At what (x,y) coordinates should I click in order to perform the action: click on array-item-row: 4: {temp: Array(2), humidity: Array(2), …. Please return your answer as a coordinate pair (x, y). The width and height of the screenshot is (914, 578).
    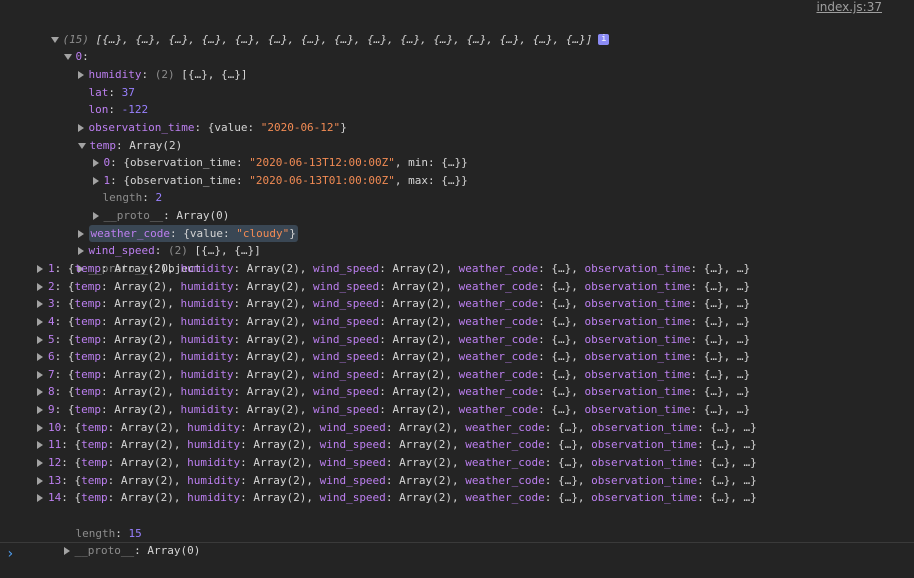
    Looking at the image, I should click on (457, 322).